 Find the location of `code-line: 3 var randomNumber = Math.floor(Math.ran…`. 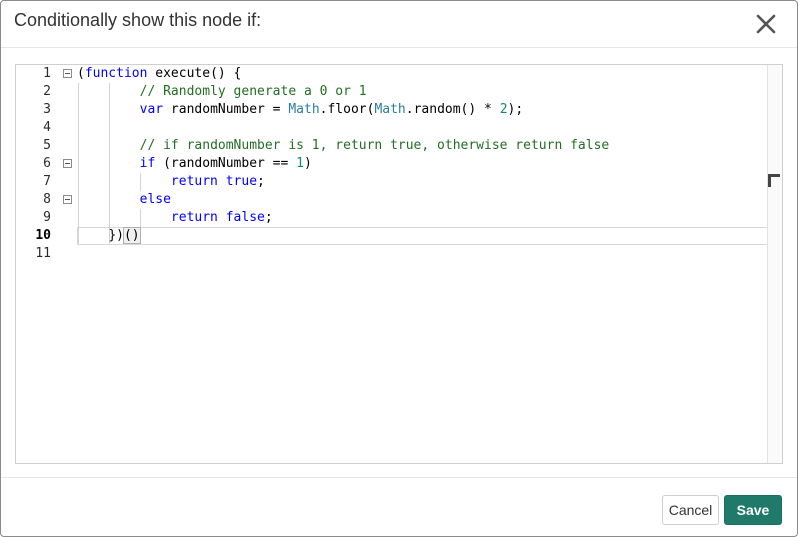

code-line: 3 var randomNumber = Math.floor(Math.ran… is located at coordinates (391, 110).